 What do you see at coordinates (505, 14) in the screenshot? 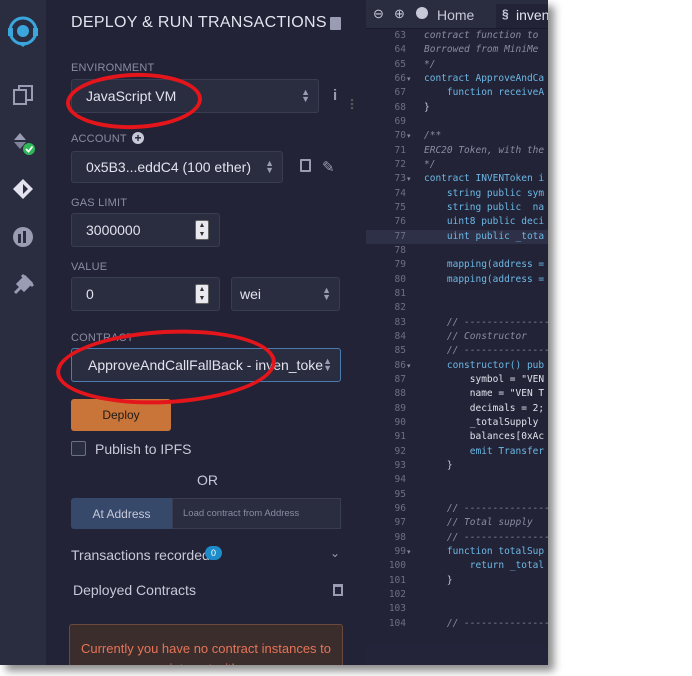
I see `solidity-file-icon: §` at bounding box center [505, 14].